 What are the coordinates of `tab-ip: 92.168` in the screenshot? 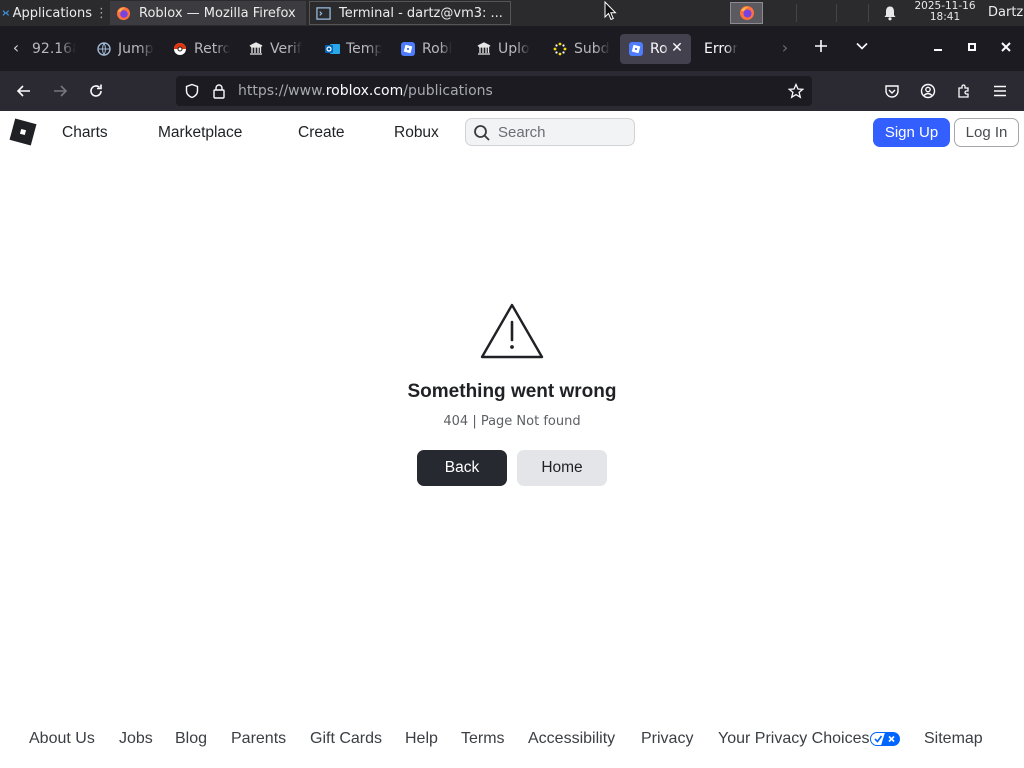 It's located at (54, 49).